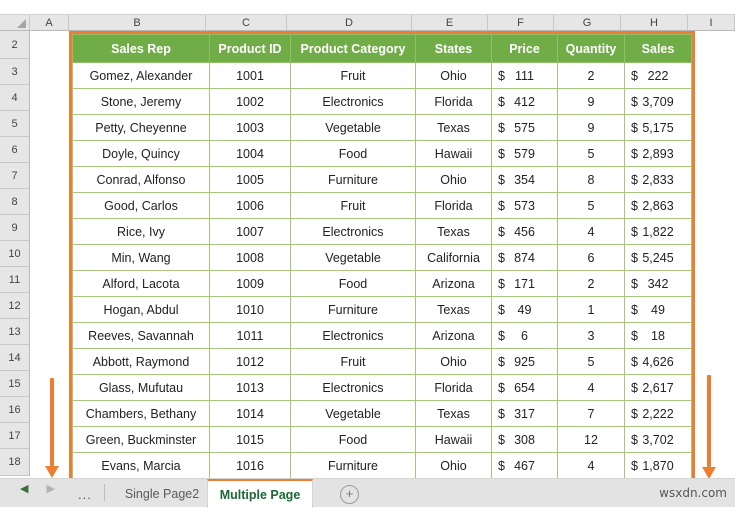  I want to click on cell-product-id: 1001, so click(250, 75).